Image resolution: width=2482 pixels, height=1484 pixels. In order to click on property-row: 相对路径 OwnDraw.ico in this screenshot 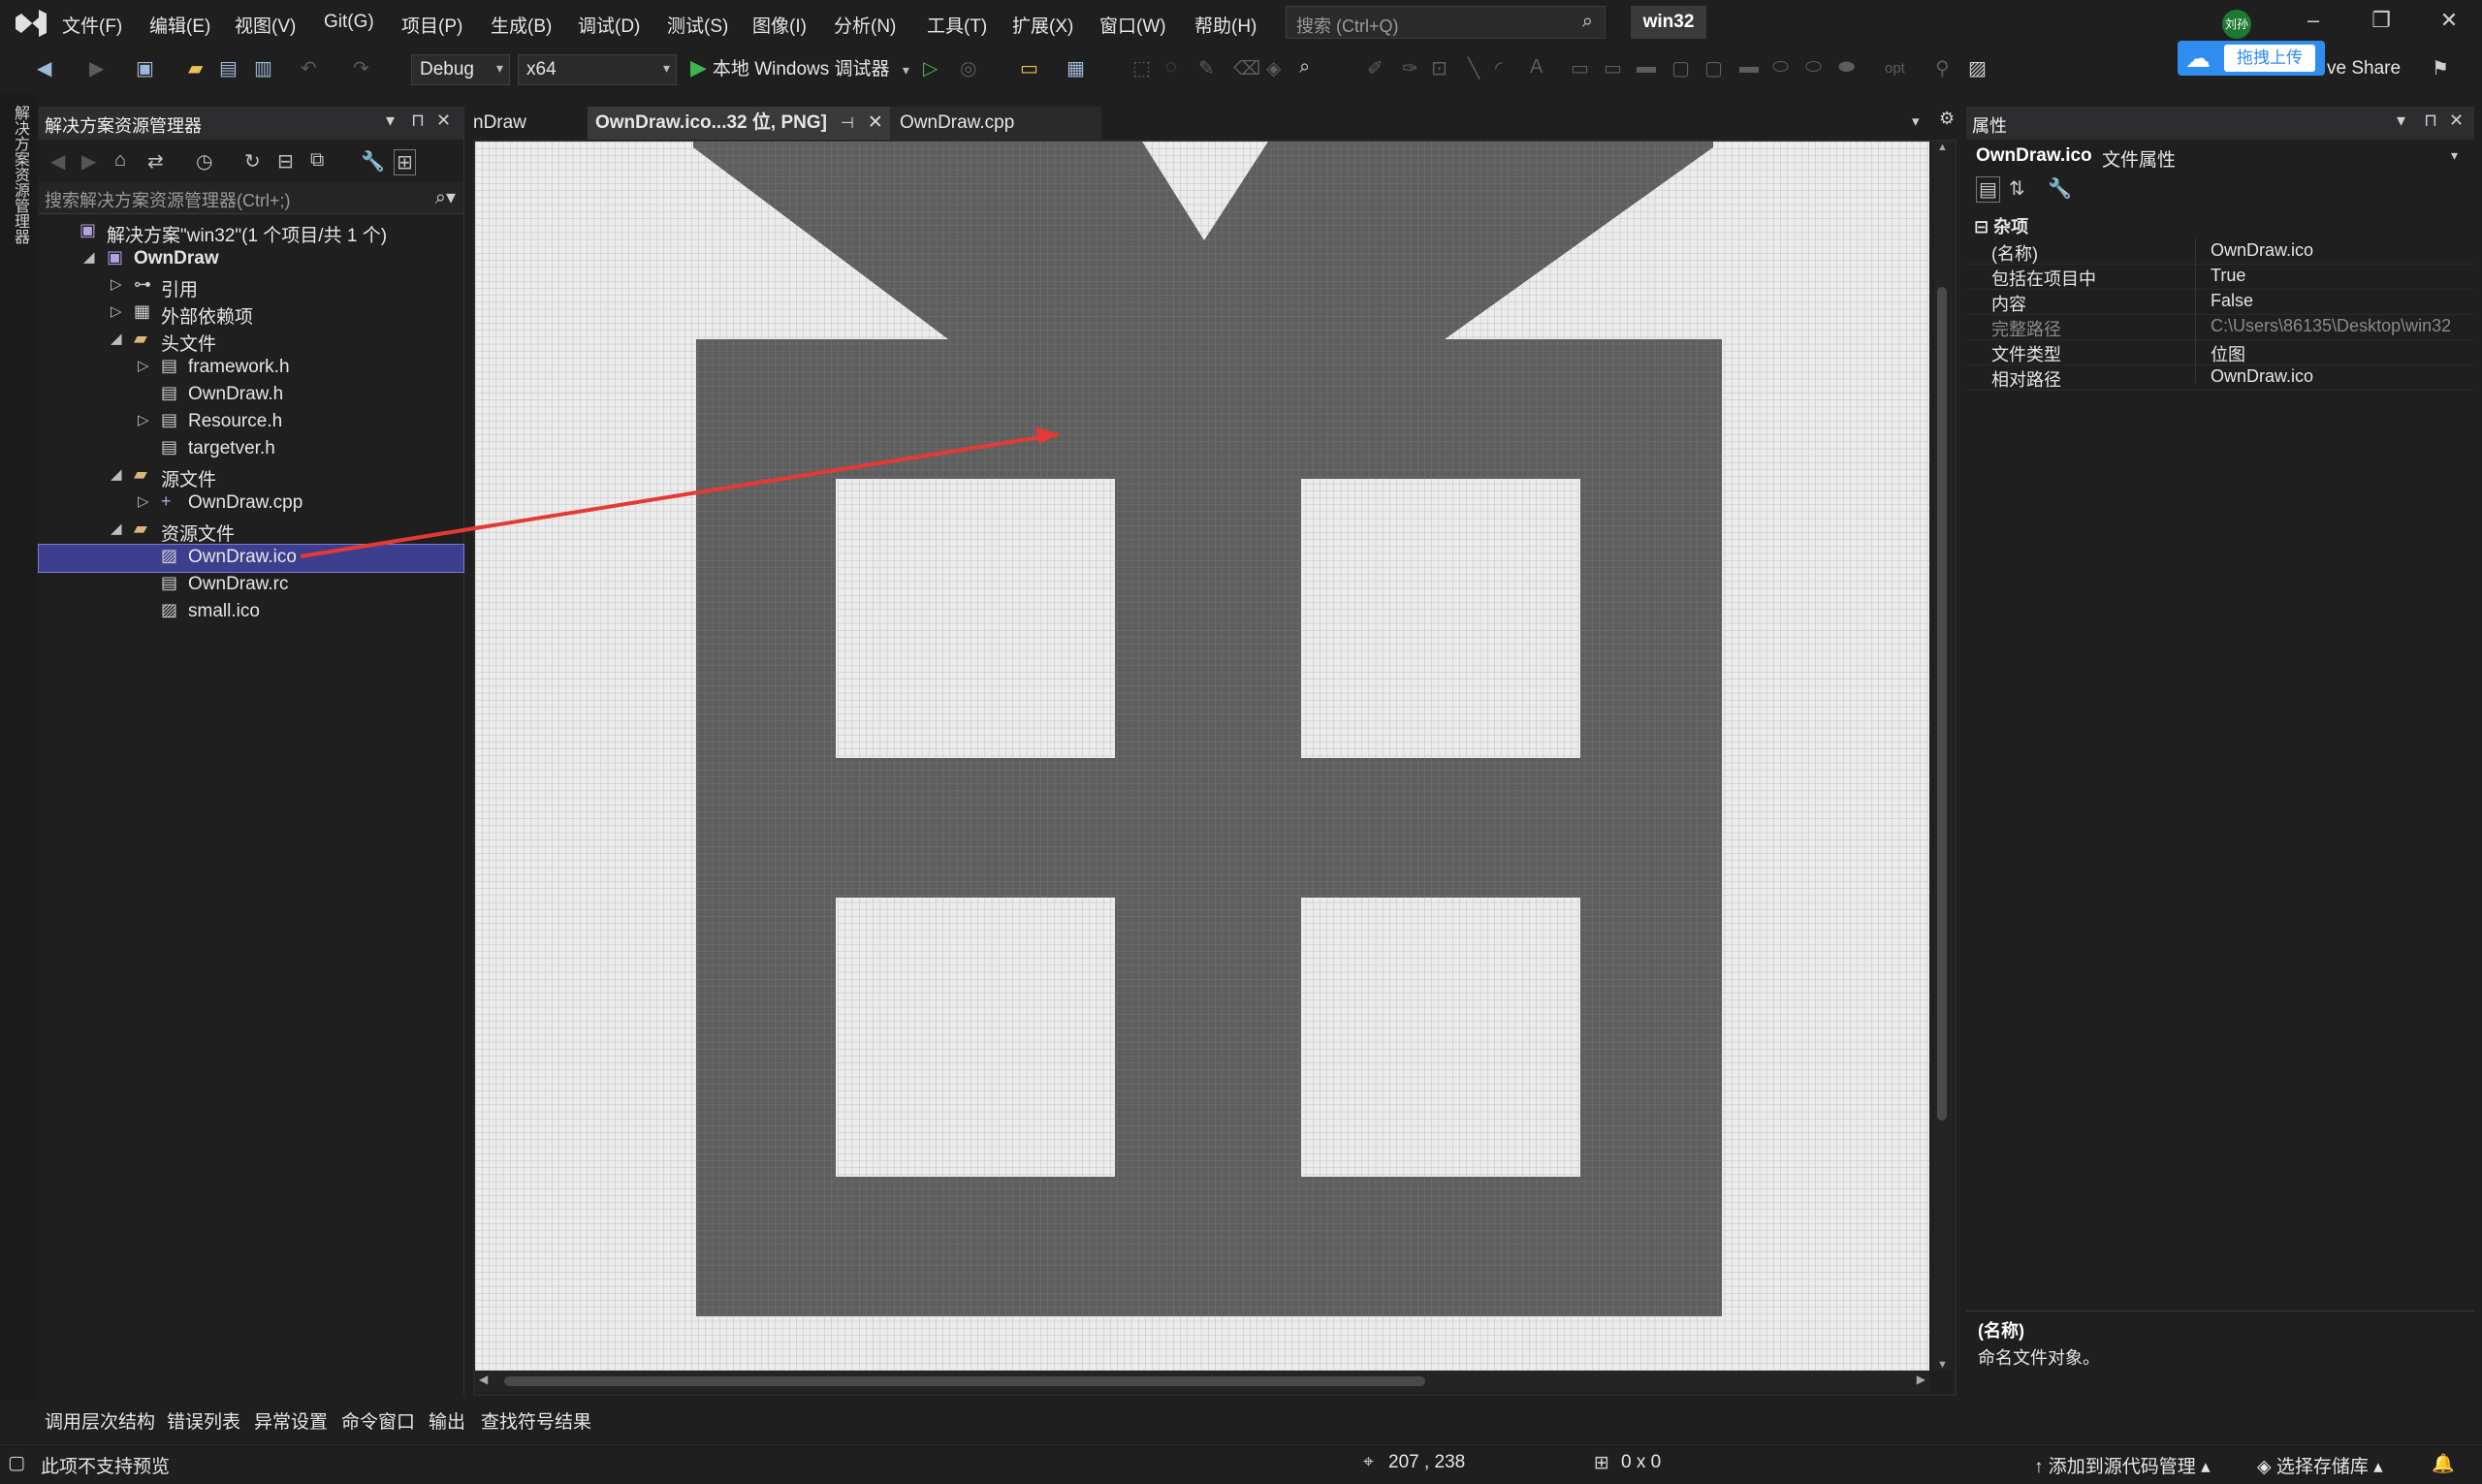, I will do `click(2220, 378)`.